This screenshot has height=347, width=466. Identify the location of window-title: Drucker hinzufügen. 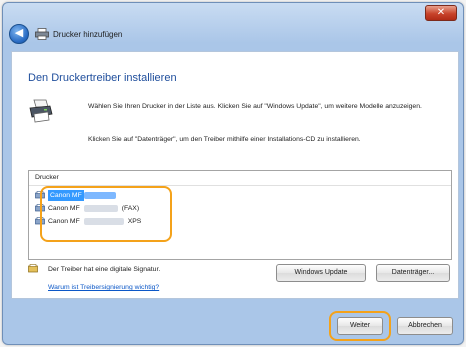
(88, 34).